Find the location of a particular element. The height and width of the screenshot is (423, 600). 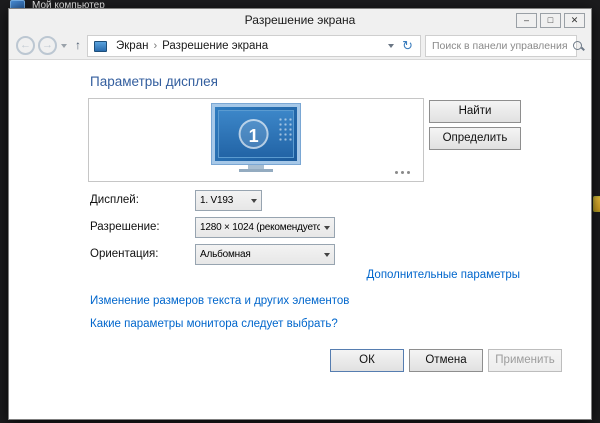

minimize-button: – is located at coordinates (526, 20).